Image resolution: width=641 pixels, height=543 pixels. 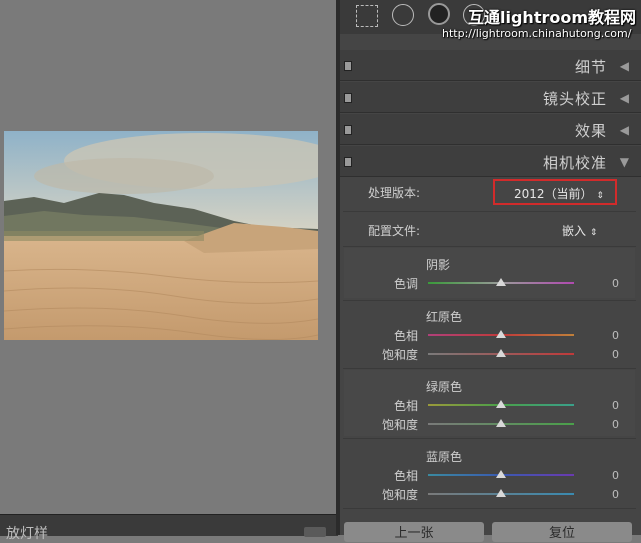 What do you see at coordinates (399, 425) in the screenshot?
I see `green-sat-label: 饱和度` at bounding box center [399, 425].